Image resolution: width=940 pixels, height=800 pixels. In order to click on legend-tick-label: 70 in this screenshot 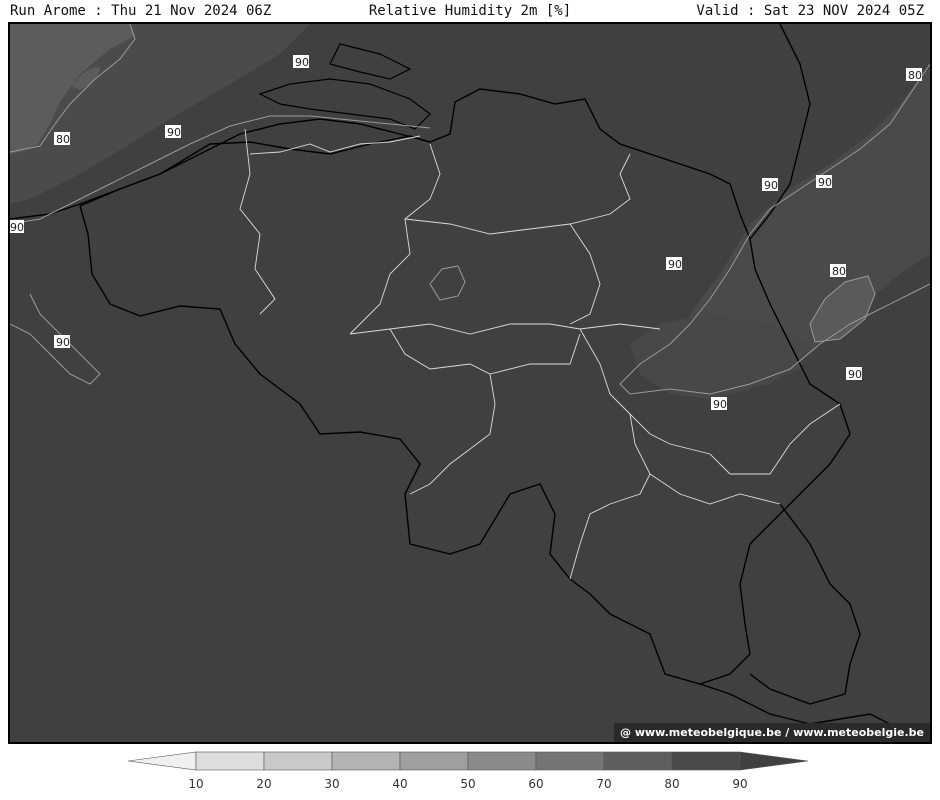, I will do `click(603, 784)`.